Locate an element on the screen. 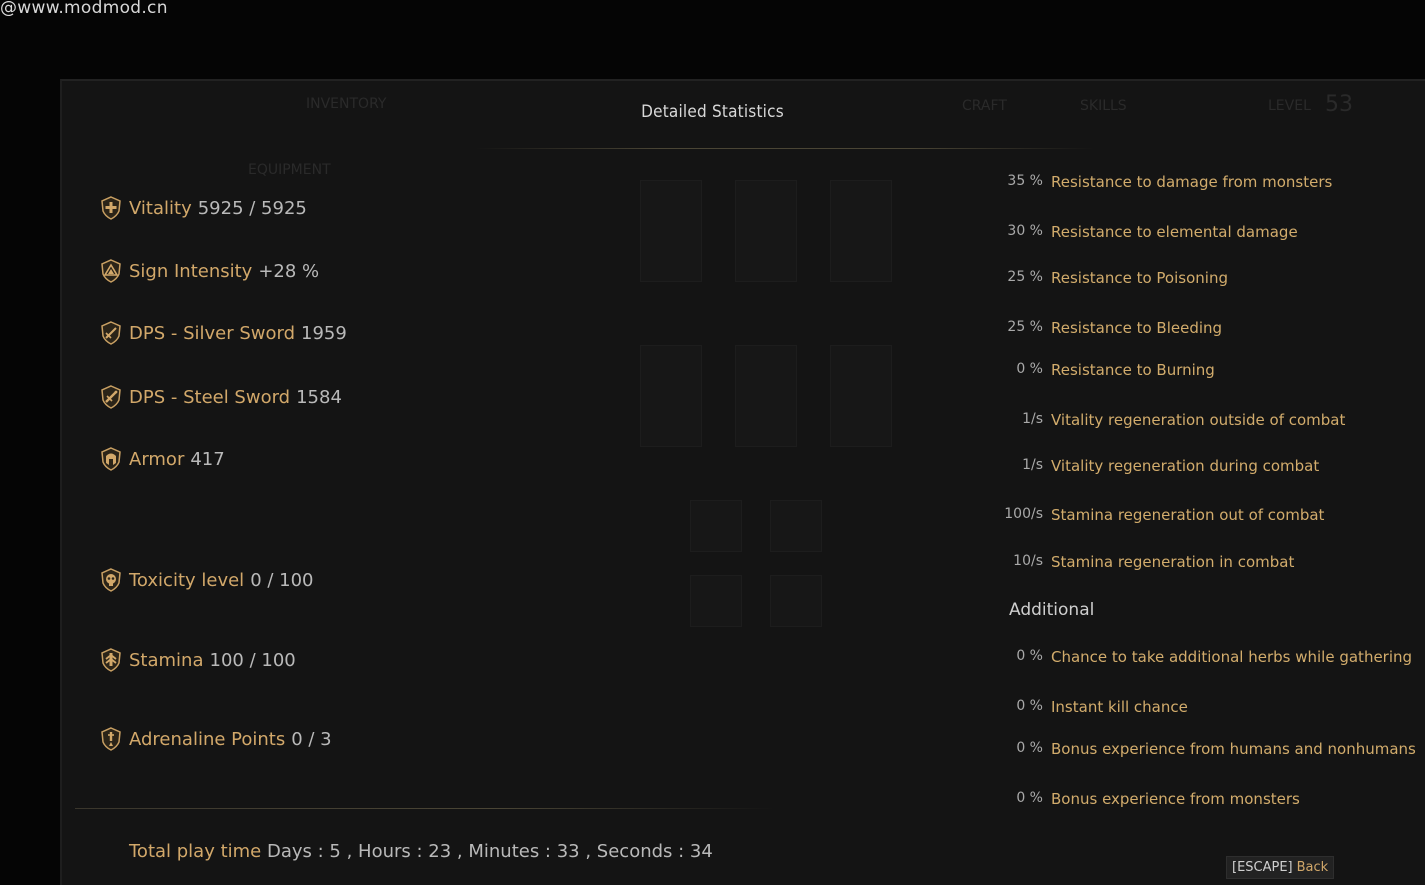 Image resolution: width=1425 pixels, height=885 pixels. instant-kill-row: 0 % Instant kill chance is located at coordinates (1094, 707).